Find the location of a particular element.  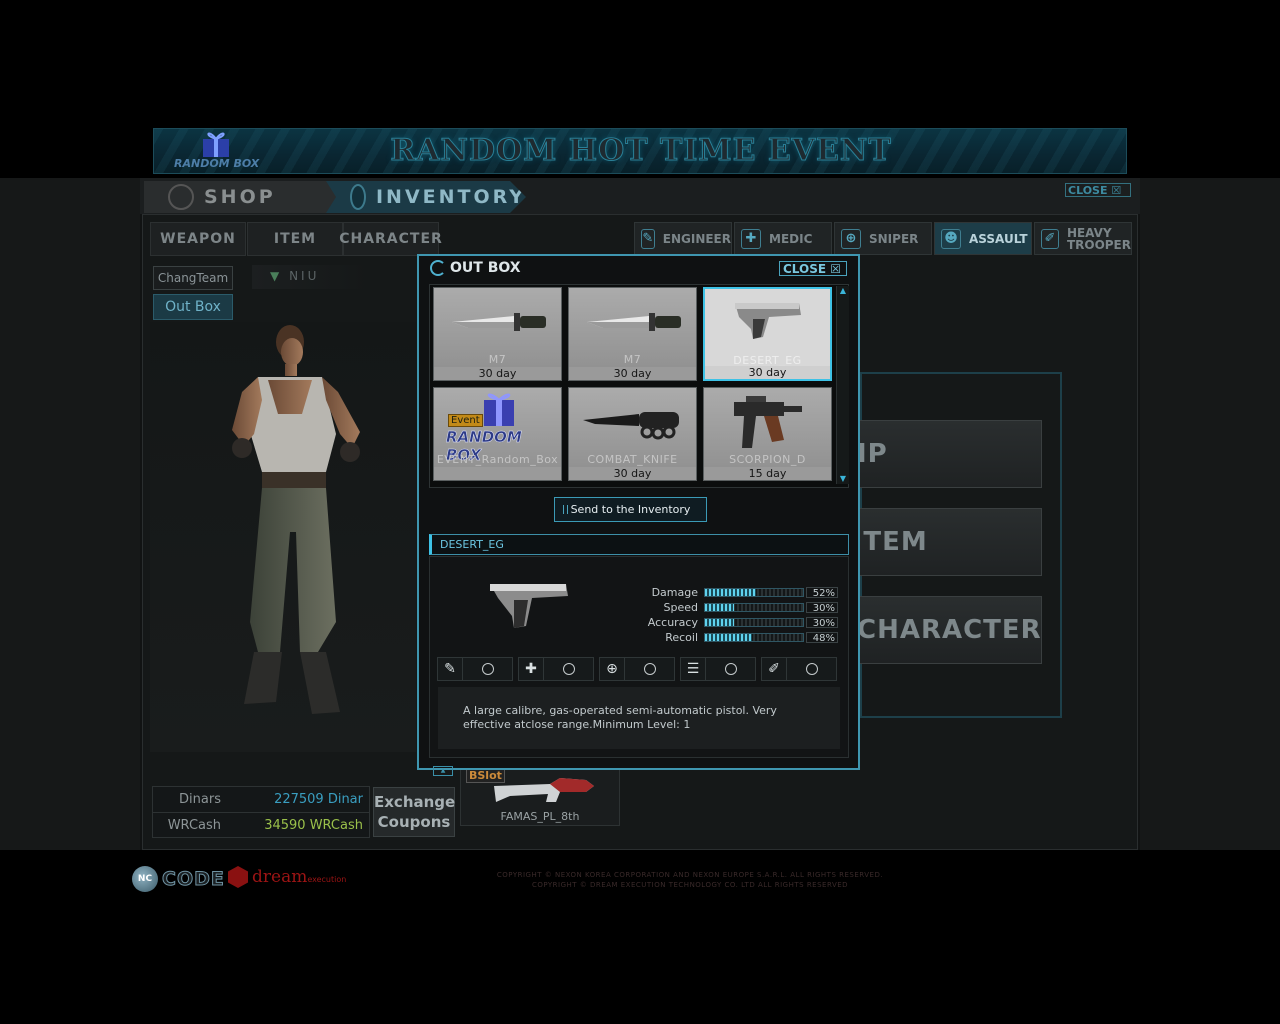

character-button: CHARACTER is located at coordinates (941, 630).